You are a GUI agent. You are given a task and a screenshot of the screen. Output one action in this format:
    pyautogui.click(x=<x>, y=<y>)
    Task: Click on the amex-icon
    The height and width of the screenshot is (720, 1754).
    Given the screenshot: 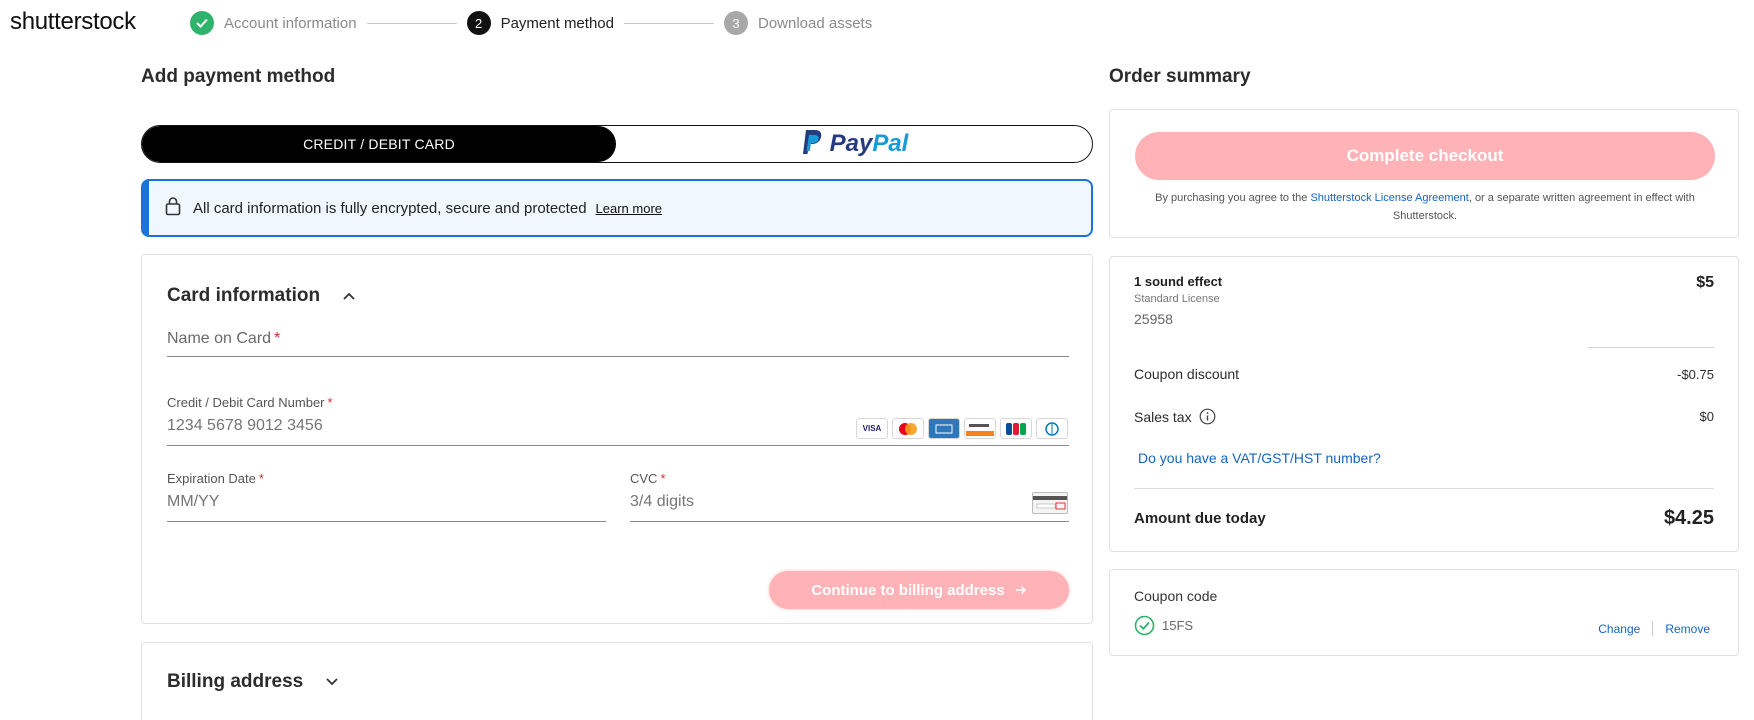 What is the action you would take?
    pyautogui.click(x=944, y=428)
    